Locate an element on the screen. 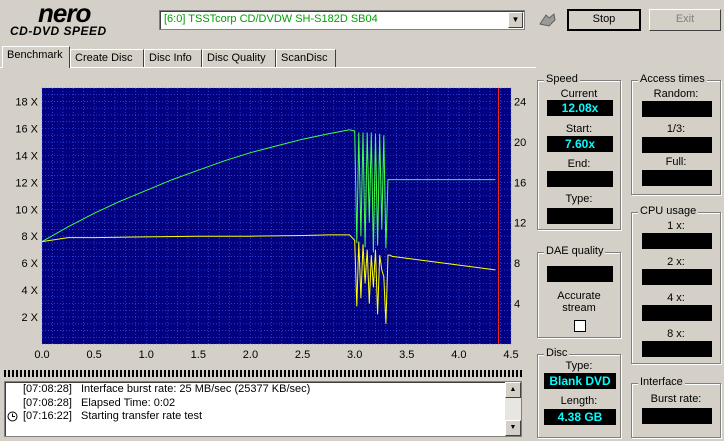 The height and width of the screenshot is (441, 724). log-entry: [07:16:22] Starting transfer rate test is located at coordinates (255, 416).